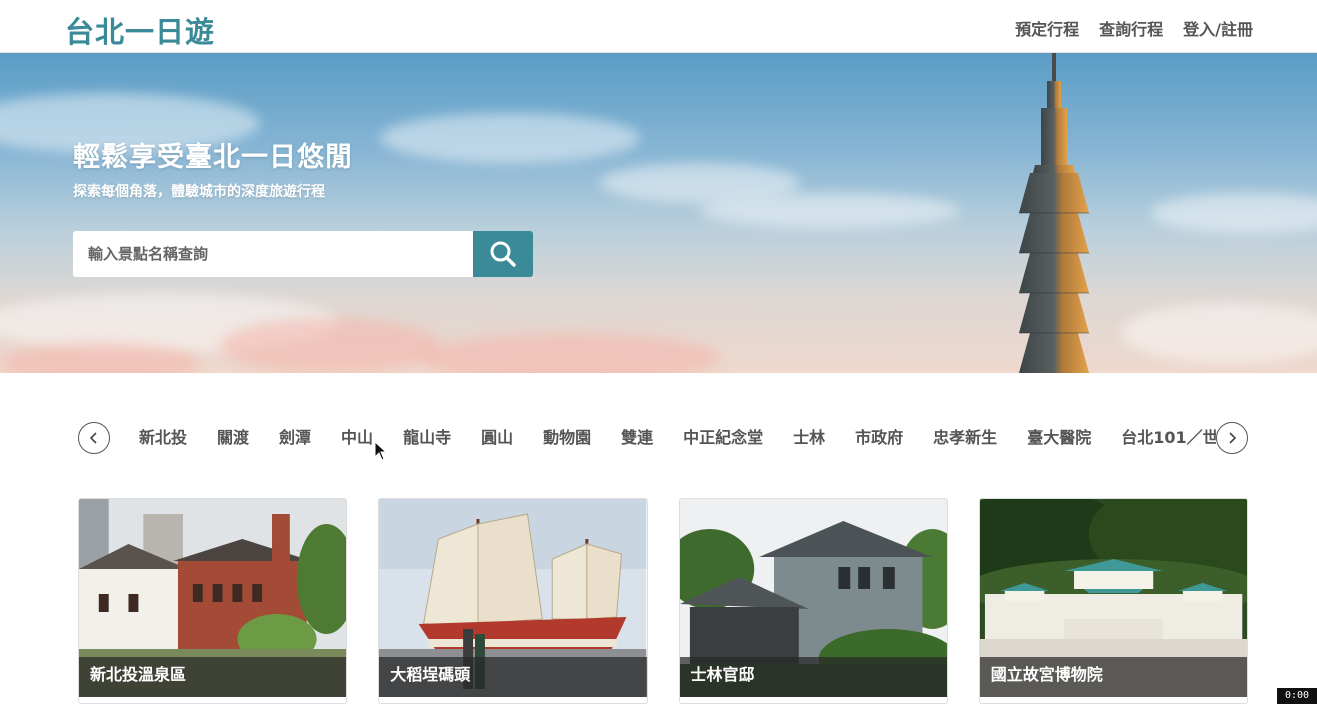 The height and width of the screenshot is (704, 1317). I want to click on attraction-card: 新北投溫泉區, so click(213, 601).